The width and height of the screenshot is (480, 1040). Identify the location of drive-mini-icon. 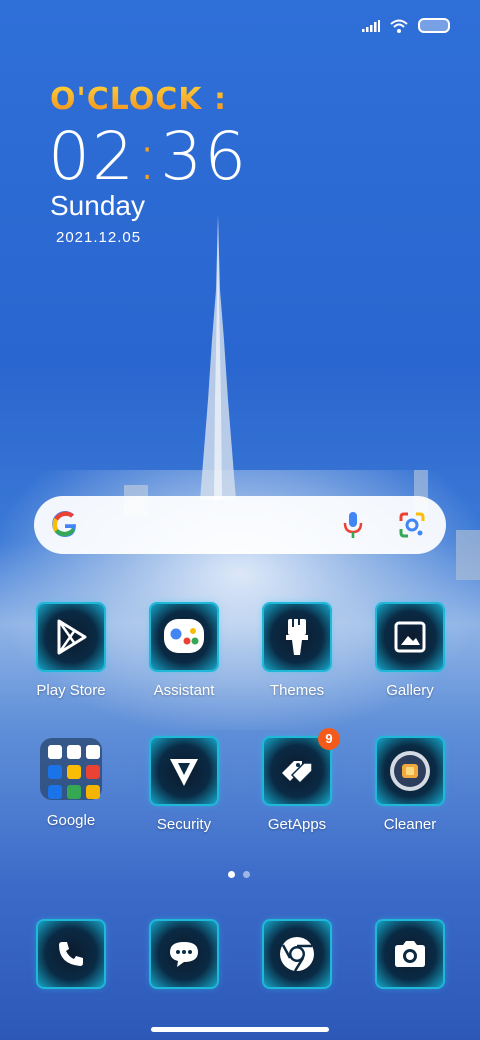
(93, 792).